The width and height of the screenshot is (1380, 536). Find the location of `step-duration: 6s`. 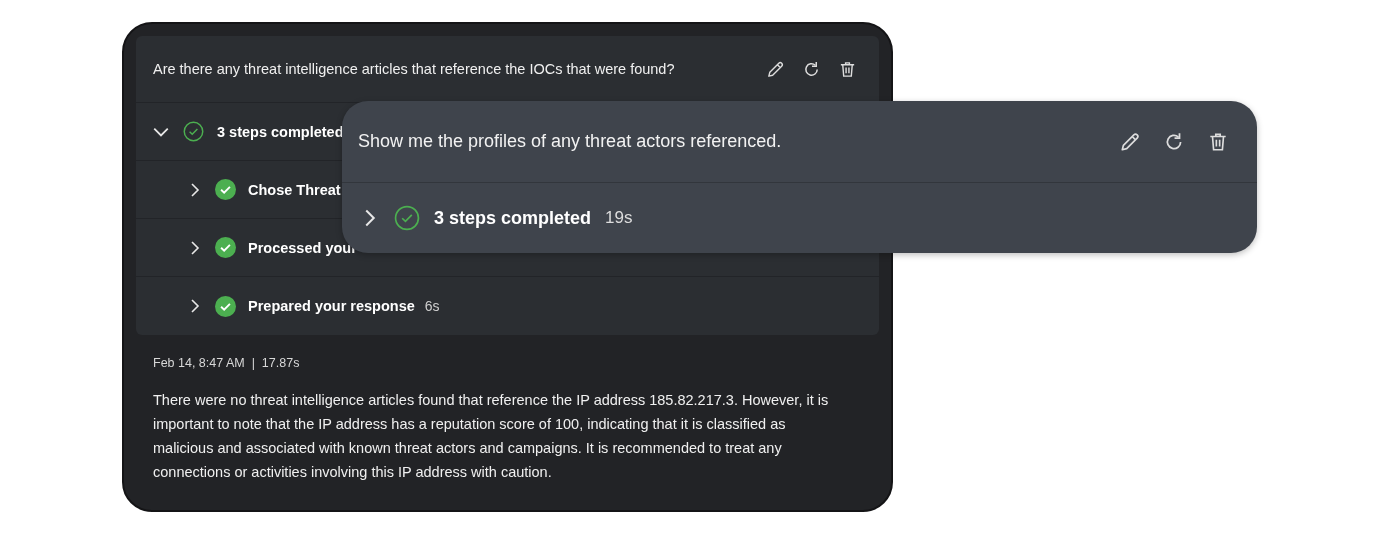

step-duration: 6s is located at coordinates (432, 306).